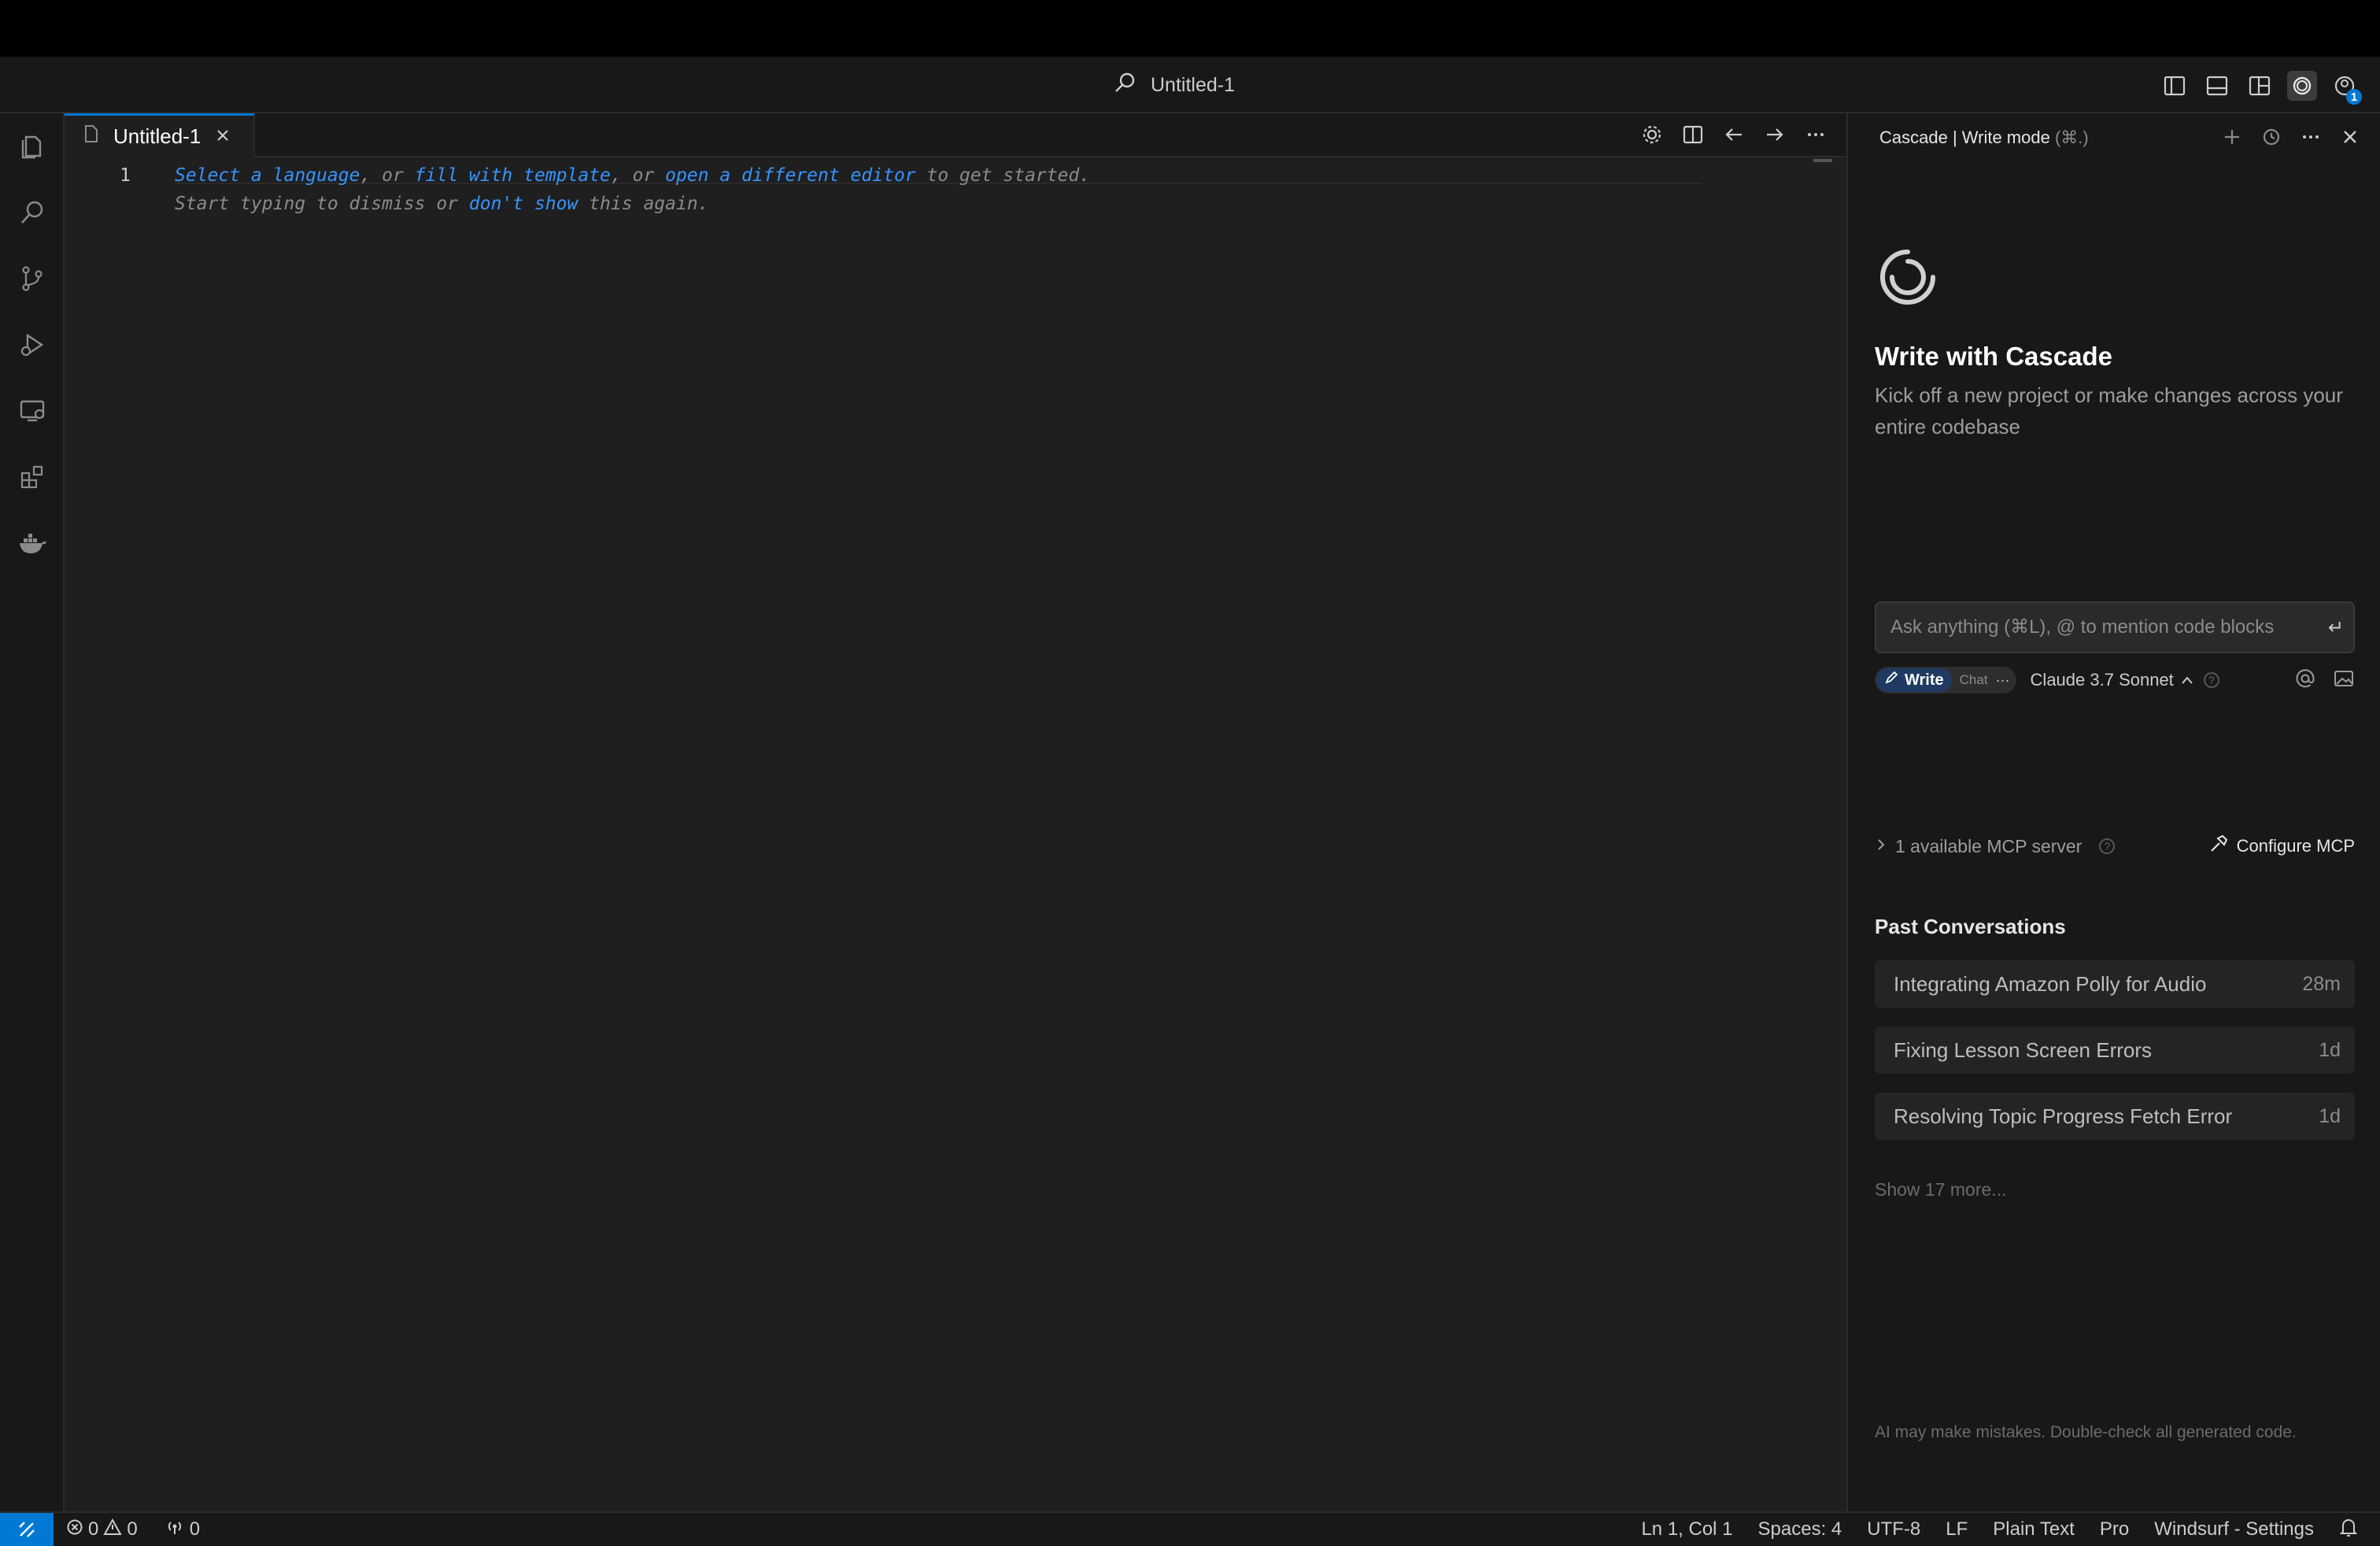 The height and width of the screenshot is (1546, 2380). What do you see at coordinates (1957, 1529) in the screenshot?
I see `end-of-line: LF` at bounding box center [1957, 1529].